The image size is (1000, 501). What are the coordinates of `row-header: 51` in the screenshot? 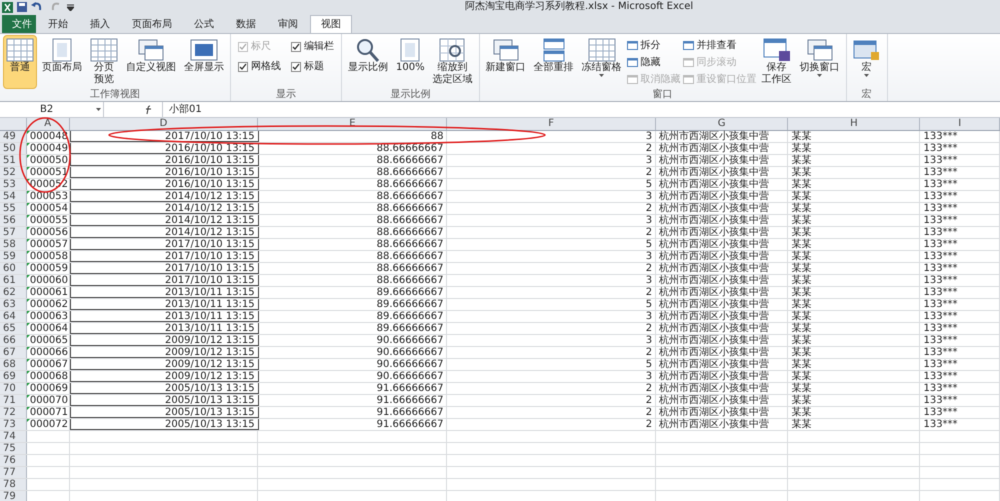 It's located at (13, 160).